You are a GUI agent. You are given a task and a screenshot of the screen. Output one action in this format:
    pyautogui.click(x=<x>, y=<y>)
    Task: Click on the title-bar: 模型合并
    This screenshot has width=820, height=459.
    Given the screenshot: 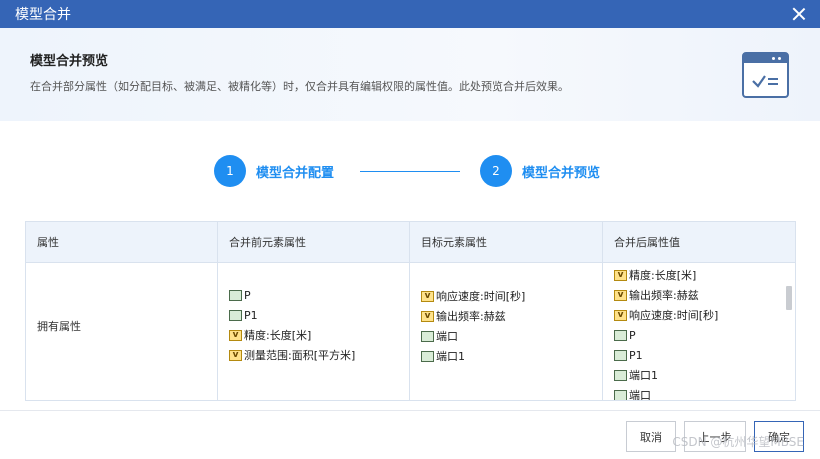 What is the action you would take?
    pyautogui.click(x=410, y=14)
    